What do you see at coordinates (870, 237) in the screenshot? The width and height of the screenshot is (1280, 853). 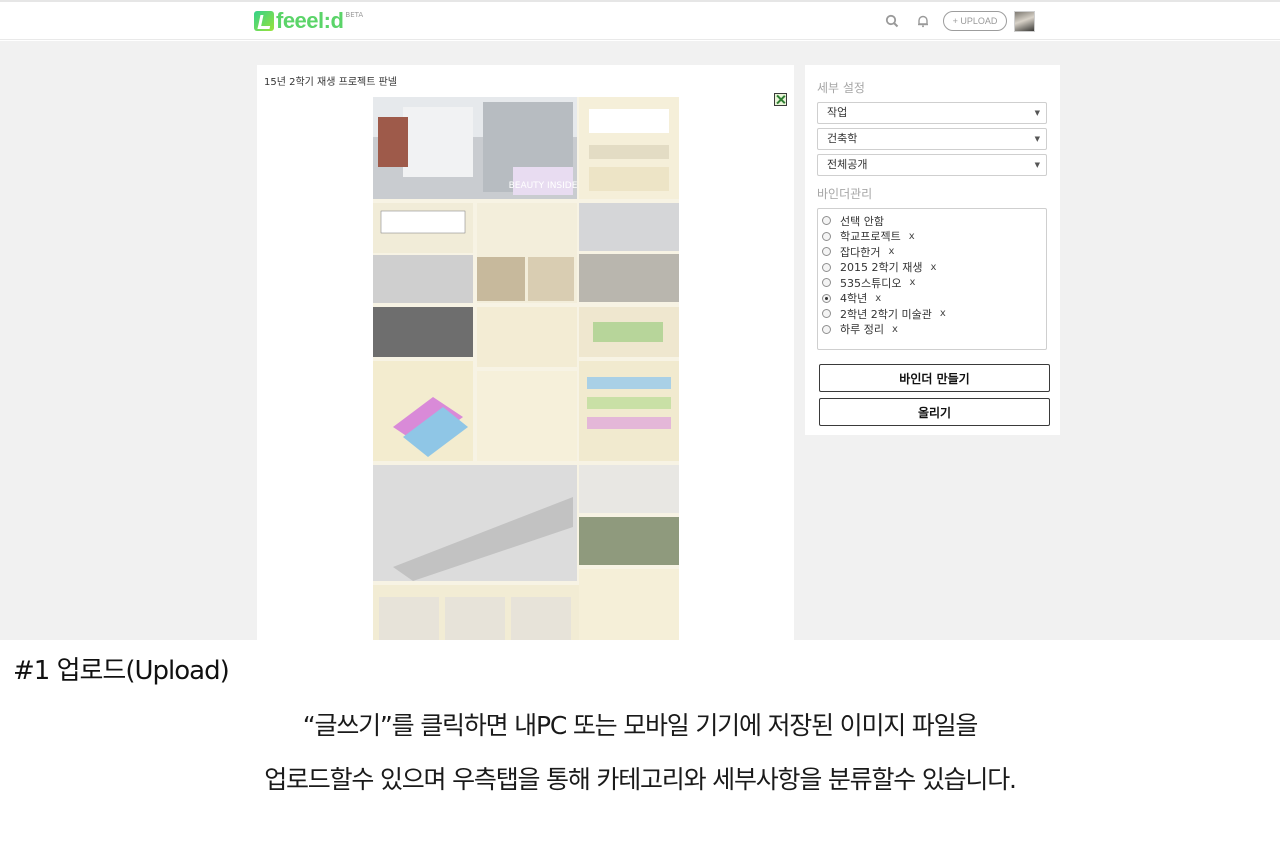 I see `binder-label: 학교프로젝트` at bounding box center [870, 237].